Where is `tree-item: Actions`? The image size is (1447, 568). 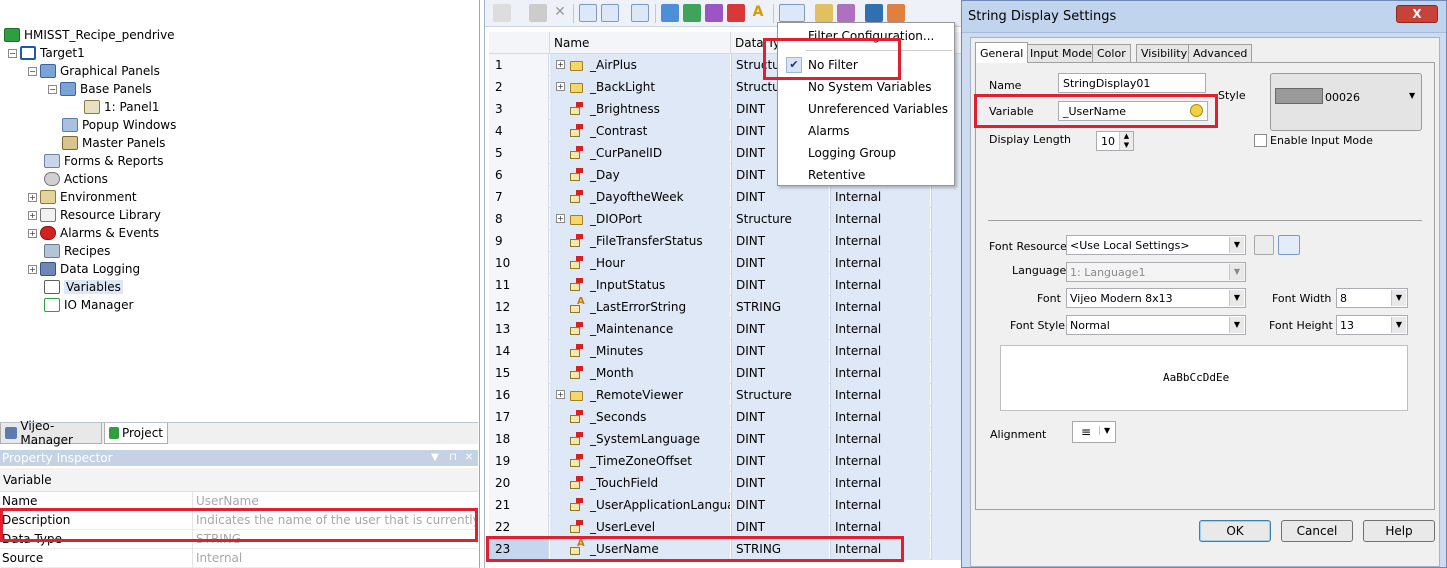 tree-item: Actions is located at coordinates (76, 179).